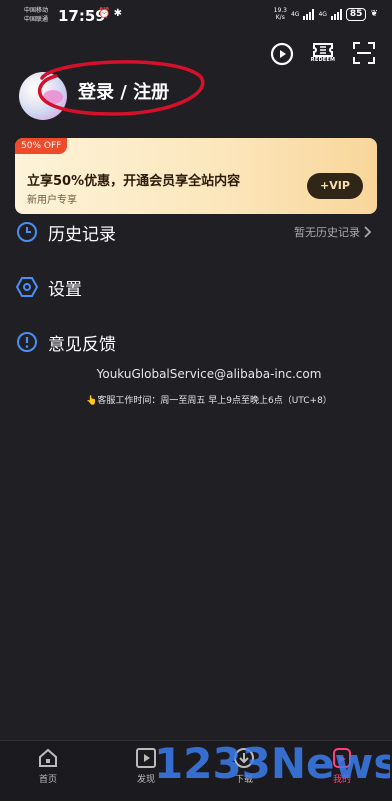 This screenshot has width=392, height=801. I want to click on battery-level: 85, so click(356, 14).